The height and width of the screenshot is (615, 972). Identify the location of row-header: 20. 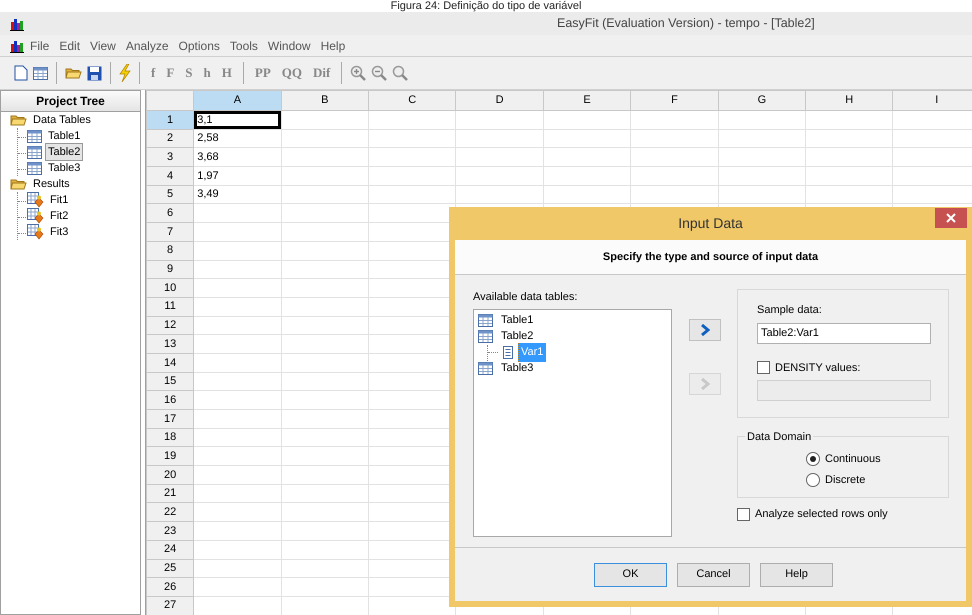
(170, 475).